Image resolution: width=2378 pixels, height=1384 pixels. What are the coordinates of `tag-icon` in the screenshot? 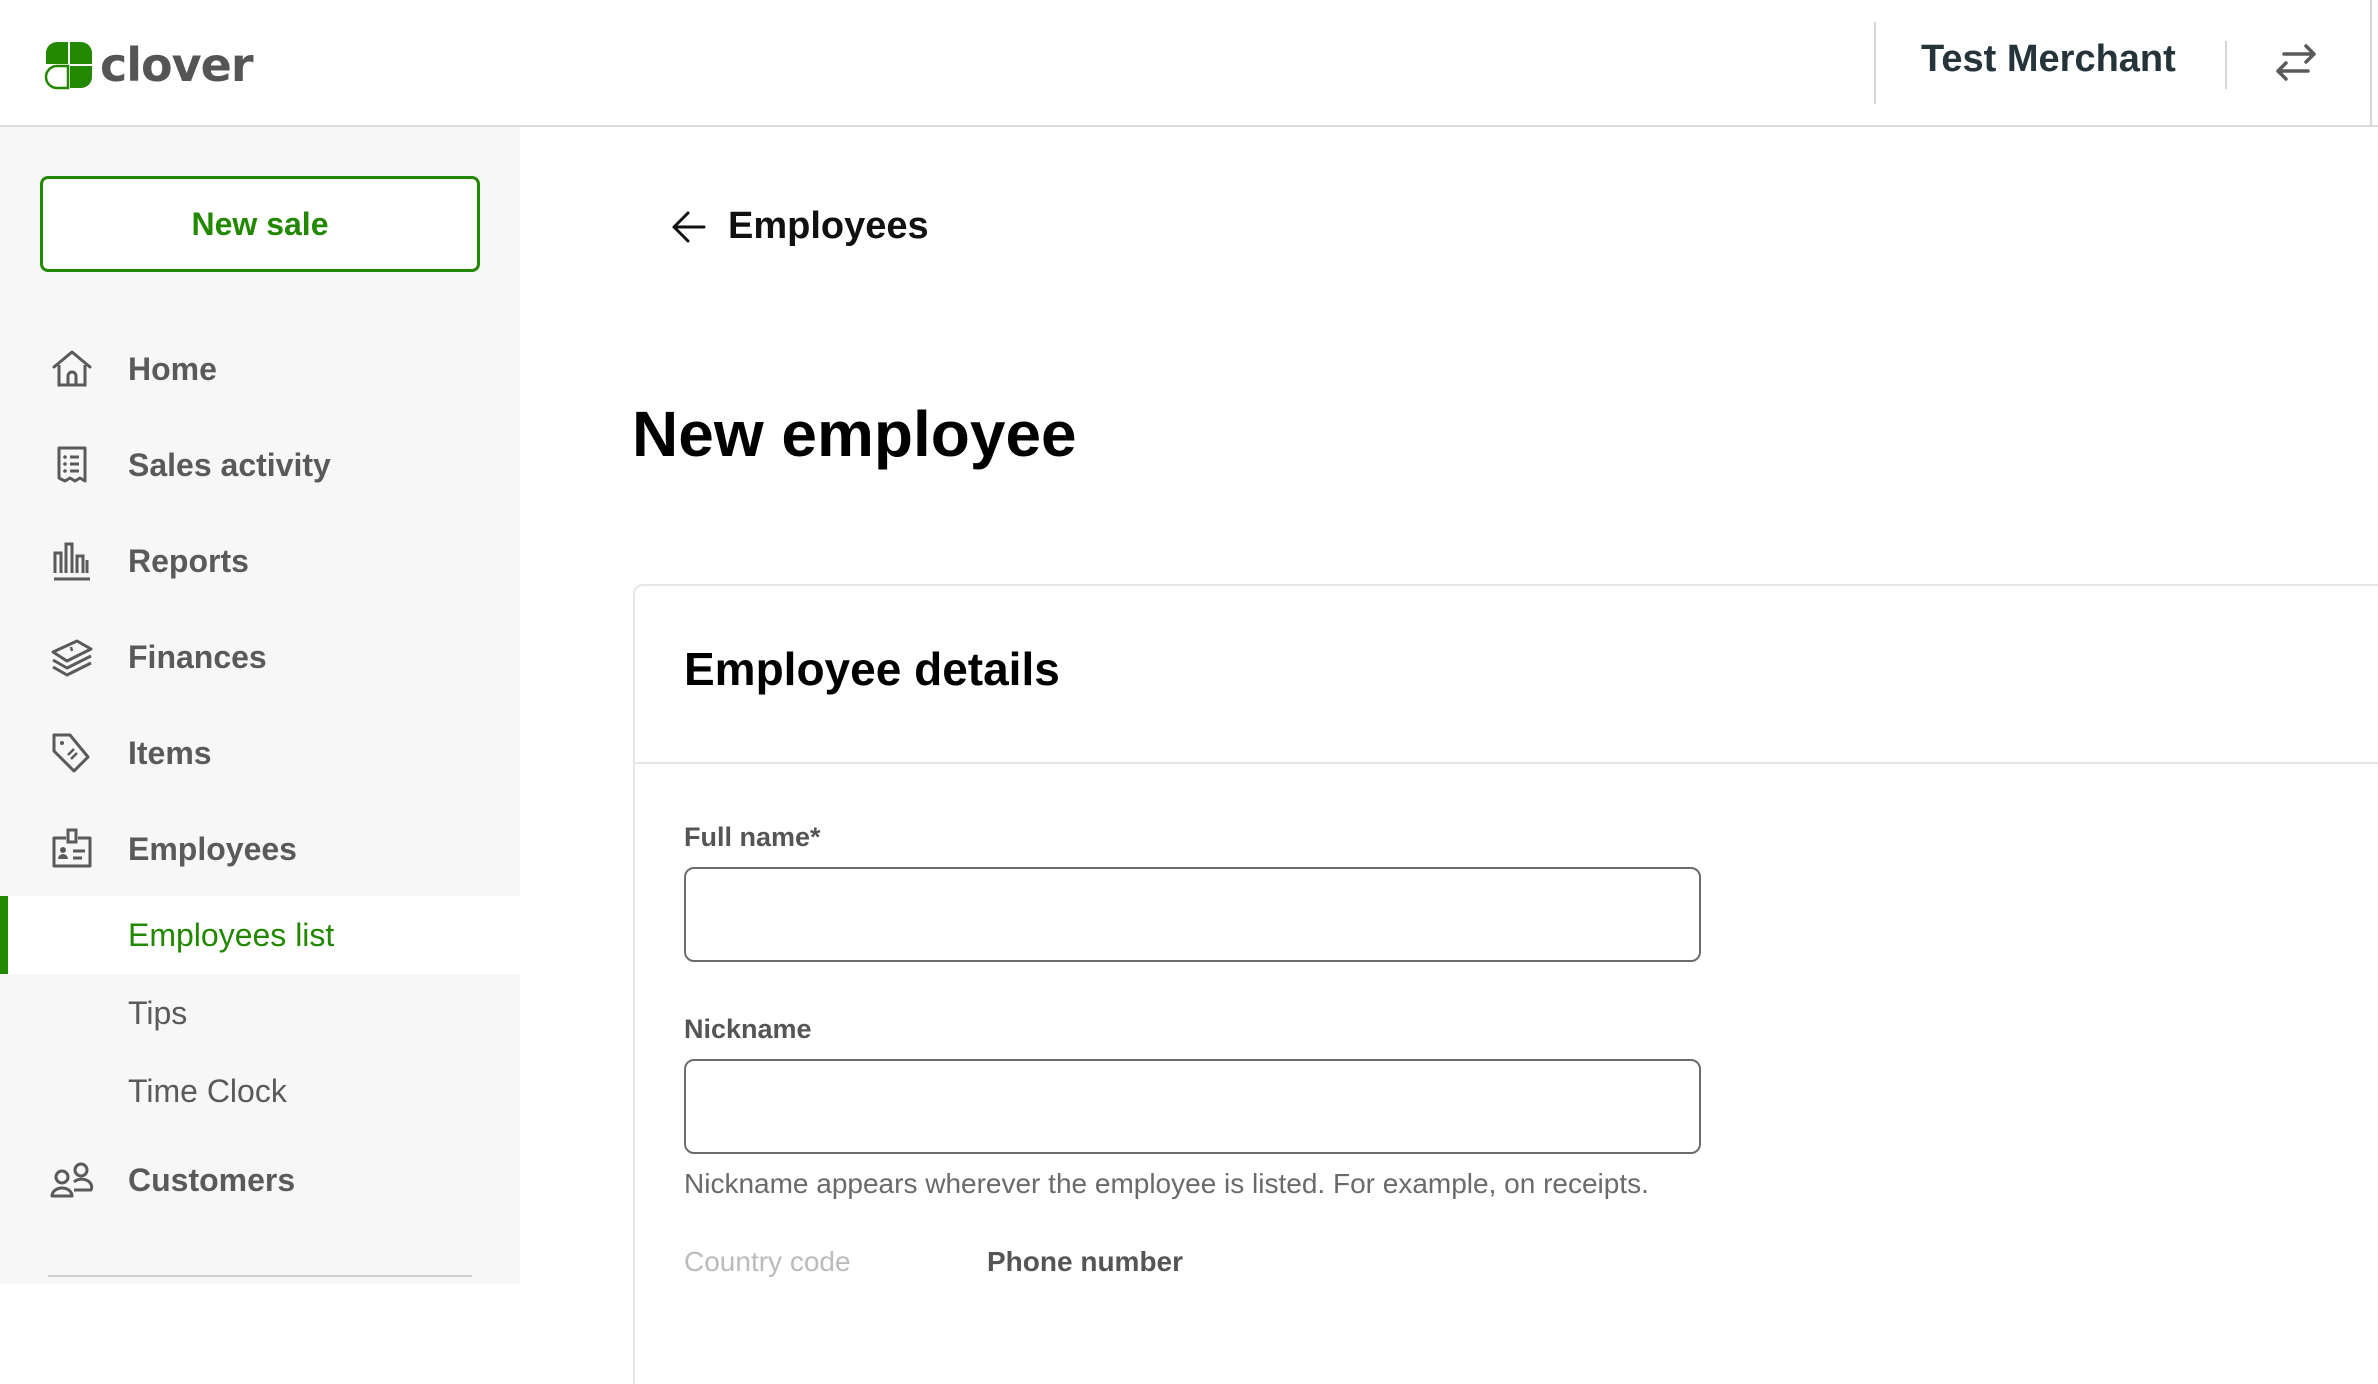 It's located at (71, 753).